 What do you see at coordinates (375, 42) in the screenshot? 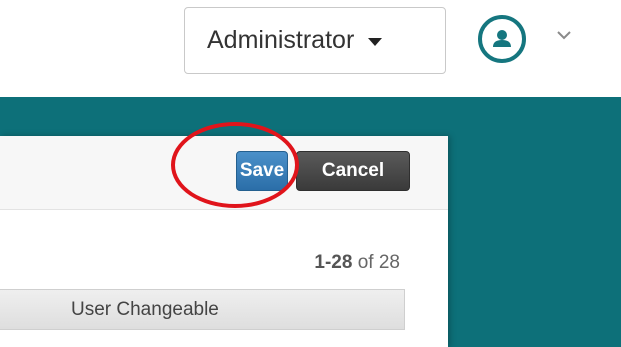
I see `caret-down-icon` at bounding box center [375, 42].